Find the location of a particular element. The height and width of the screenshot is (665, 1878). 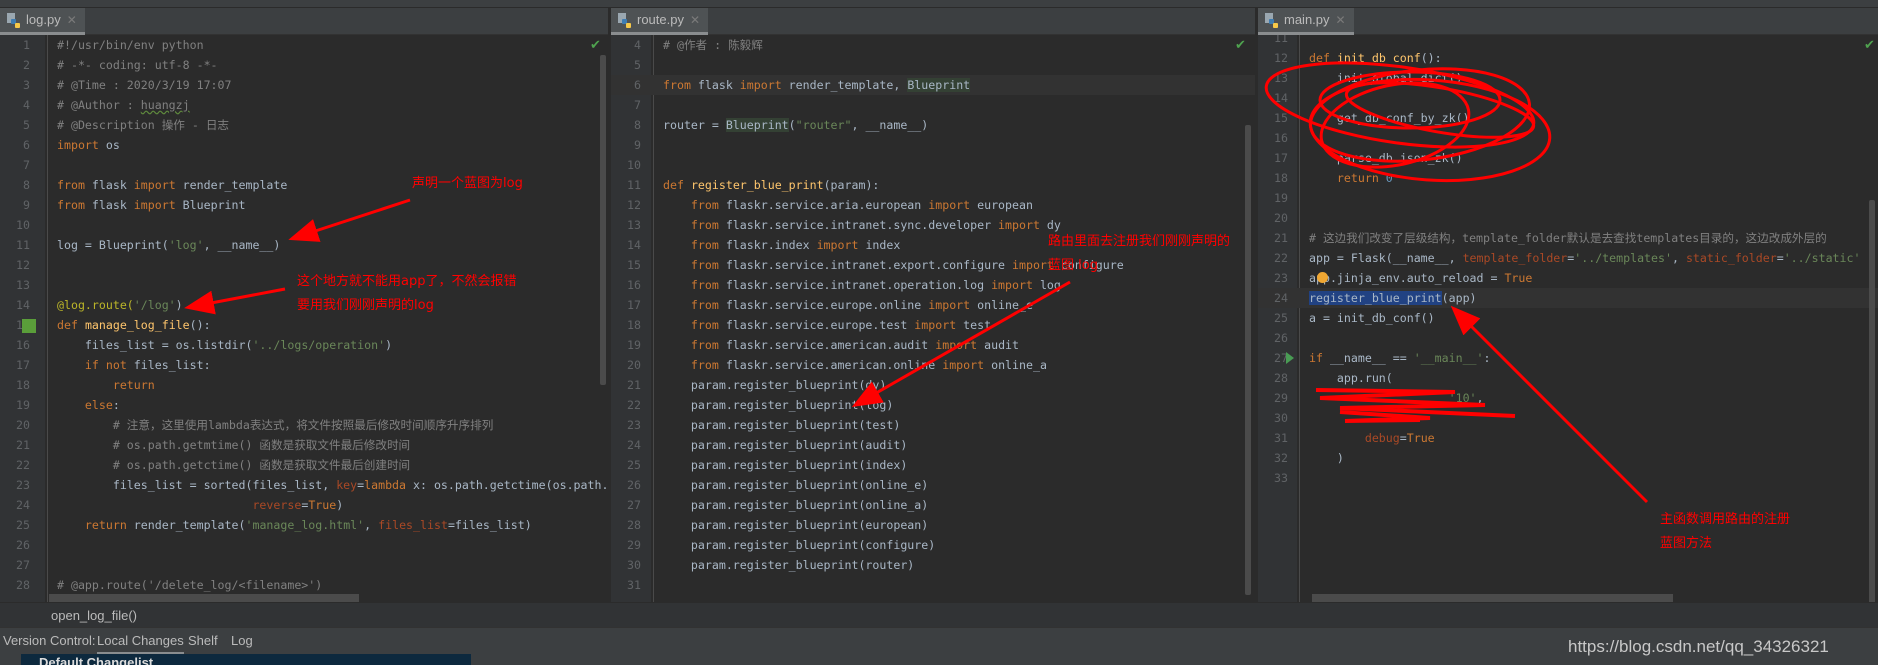

code-line: 21 # os.path.getmtime() 函数是获取文件最后修改时间 is located at coordinates (304, 445).